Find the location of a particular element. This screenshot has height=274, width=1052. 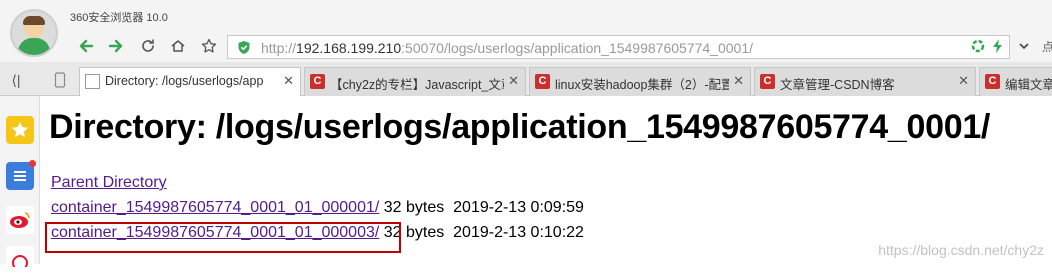

forward-button is located at coordinates (116, 46).